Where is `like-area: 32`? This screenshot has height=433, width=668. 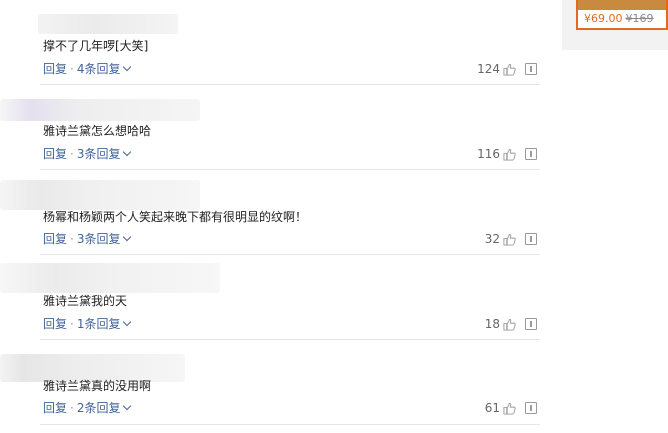 like-area: 32 is located at coordinates (500, 239).